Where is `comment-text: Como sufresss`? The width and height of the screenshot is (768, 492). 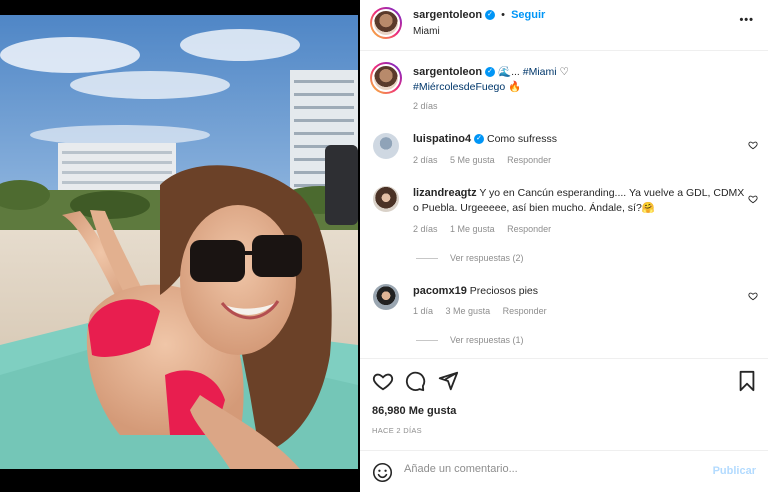 comment-text: Como sufresss is located at coordinates (522, 139).